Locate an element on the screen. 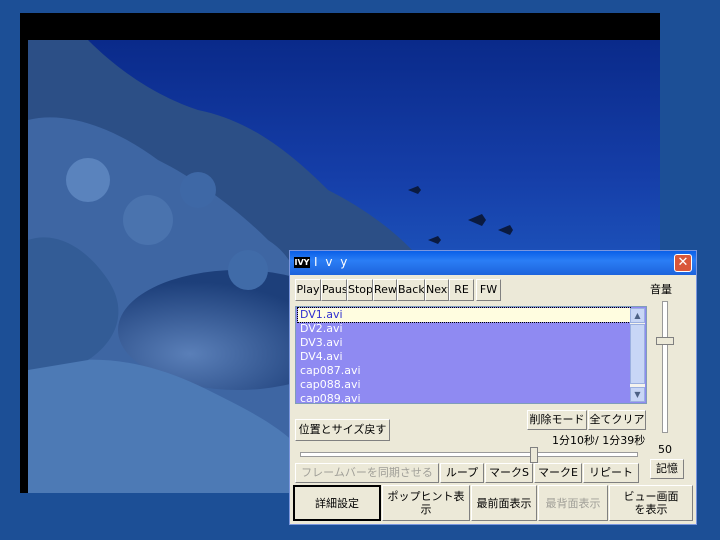 The image size is (720, 540). window-title: I v y is located at coordinates (332, 262).